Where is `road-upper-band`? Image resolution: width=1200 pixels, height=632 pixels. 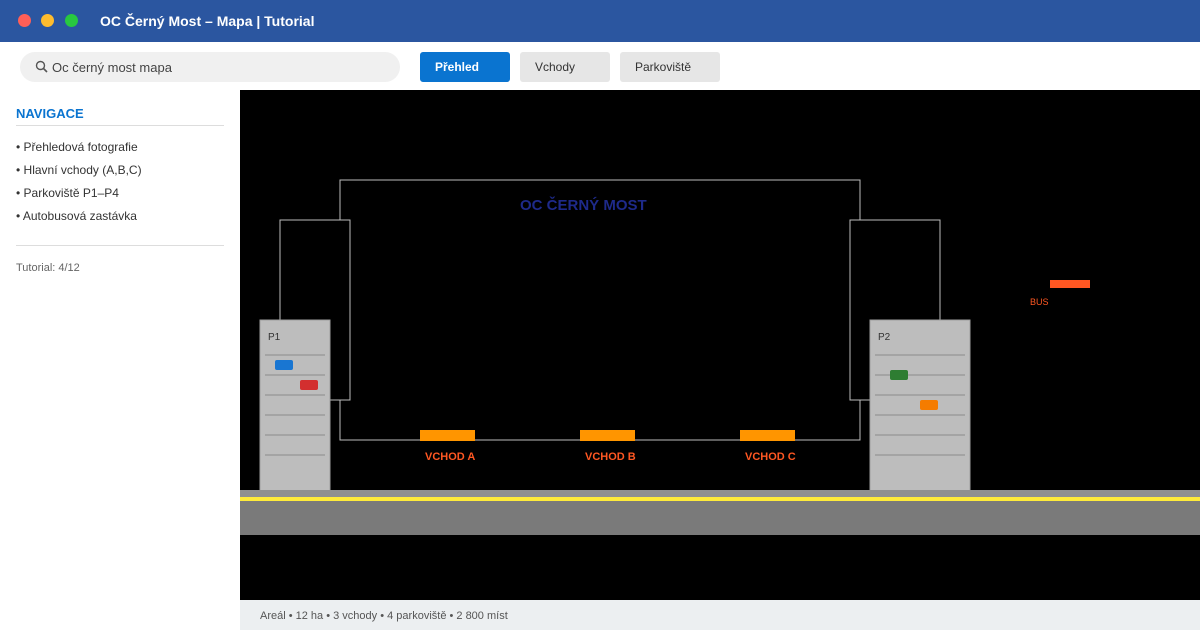 road-upper-band is located at coordinates (720, 494).